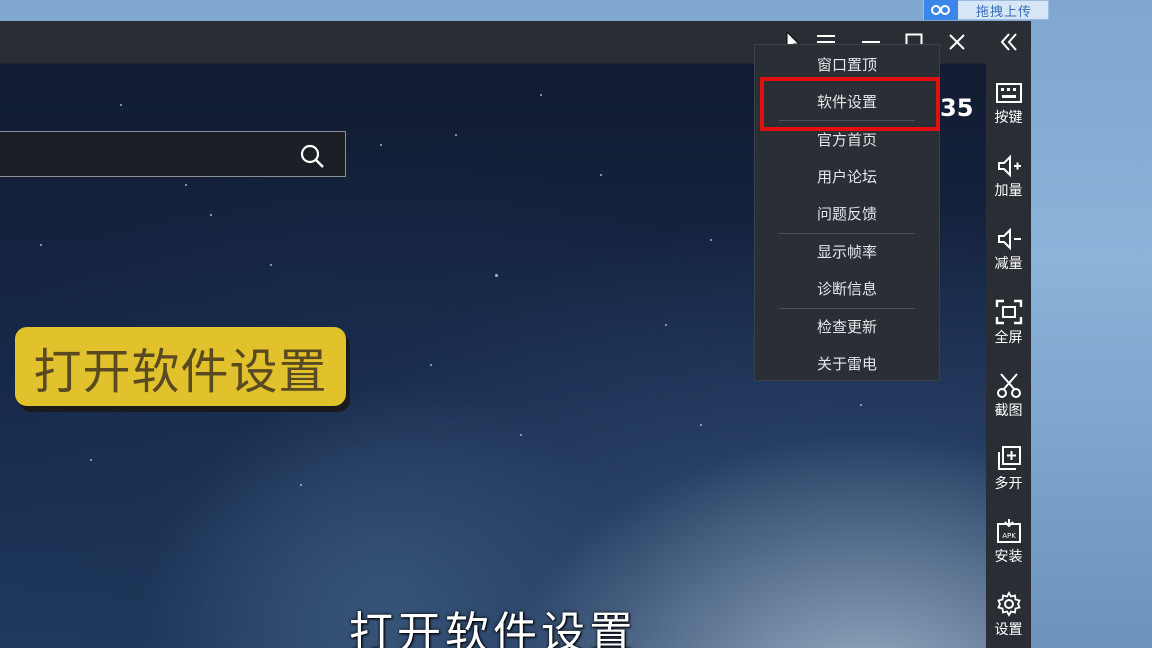  I want to click on video-subtitle: 打开软件设置, so click(493, 628).